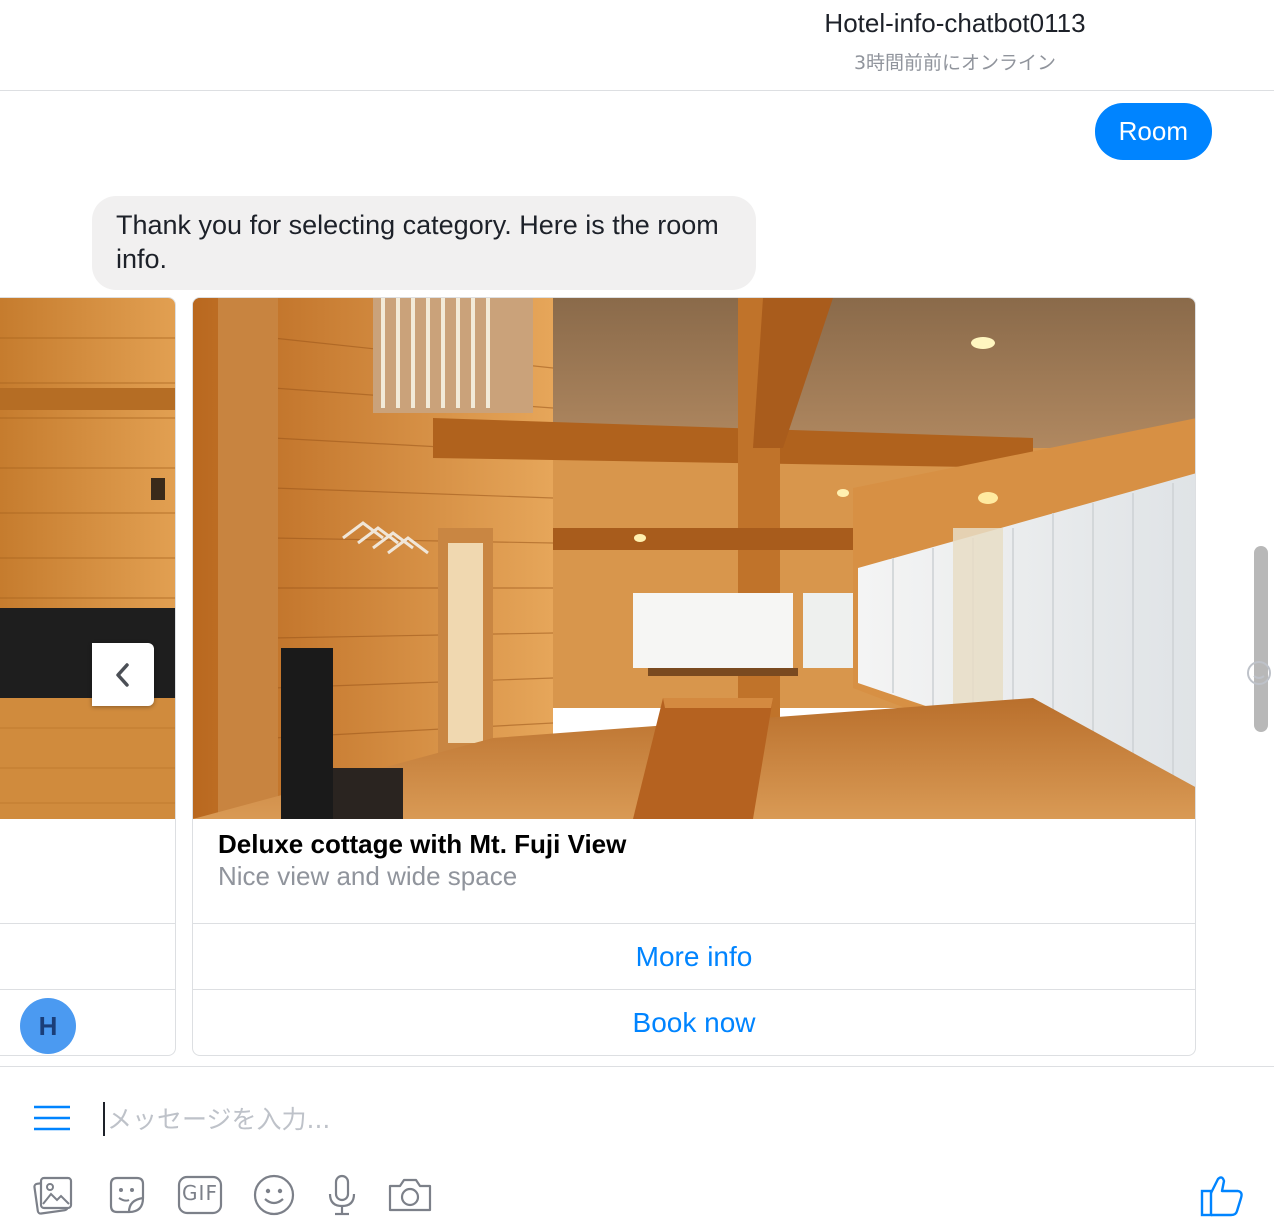  Describe the element at coordinates (694, 956) in the screenshot. I see `more-info-button: More info` at that location.